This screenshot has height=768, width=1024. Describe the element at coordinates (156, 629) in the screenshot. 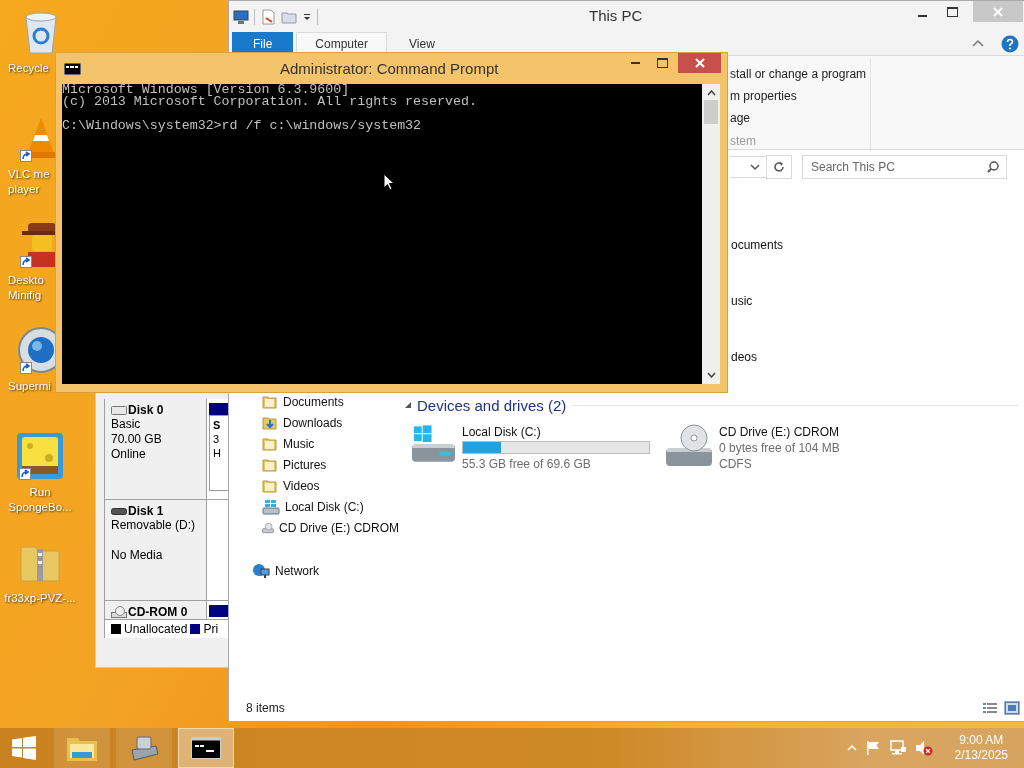

I see `legend-label: Unallocated` at that location.